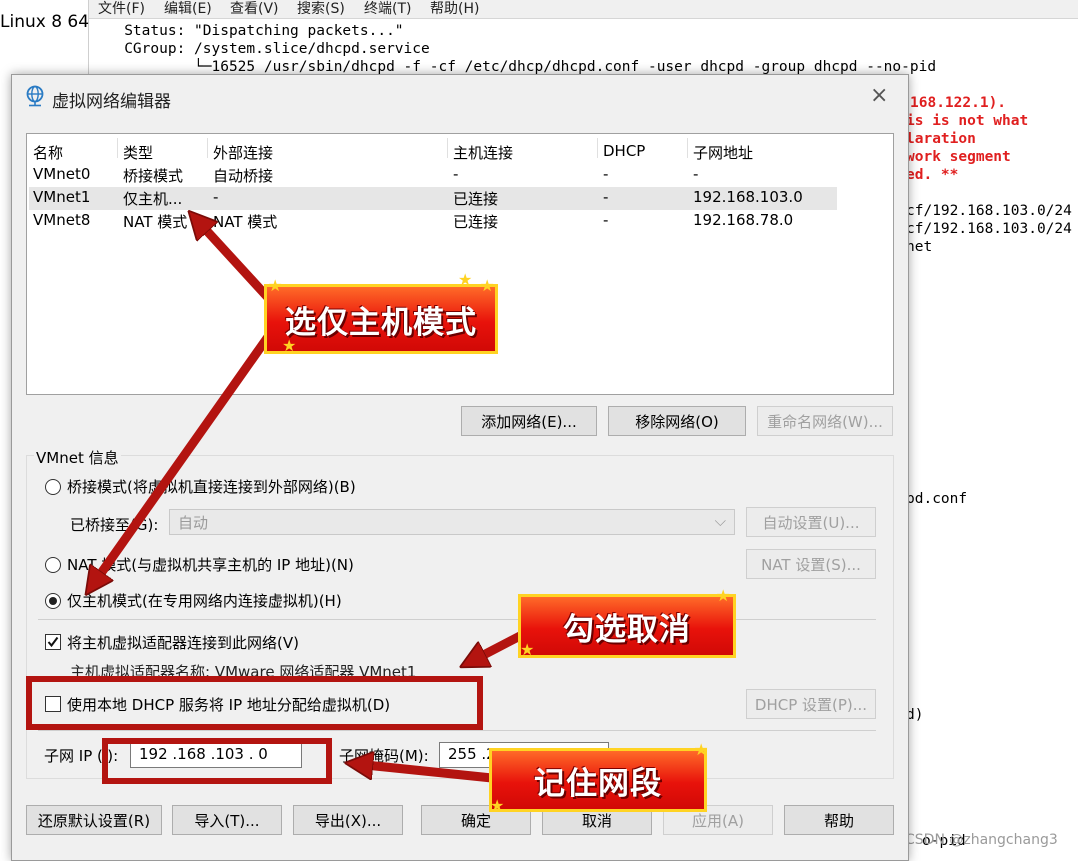 The width and height of the screenshot is (1078, 861). Describe the element at coordinates (598, 780) in the screenshot. I see `callout-remember: 记住网段` at that location.